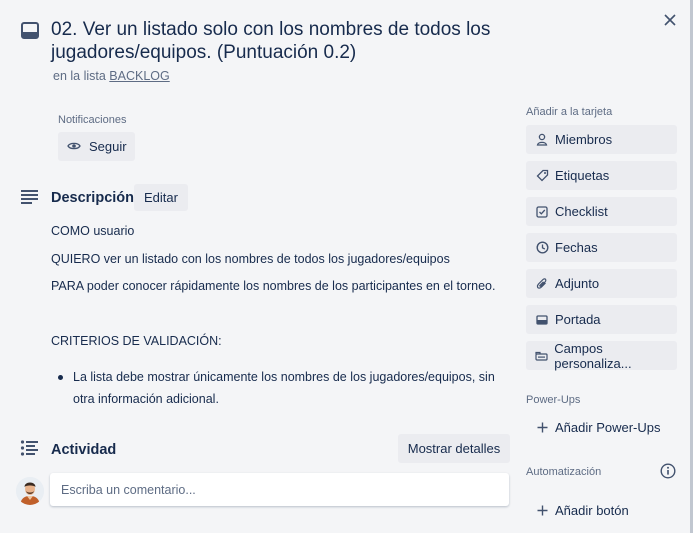 The width and height of the screenshot is (693, 533). I want to click on checklist-button: Checklist, so click(601, 211).